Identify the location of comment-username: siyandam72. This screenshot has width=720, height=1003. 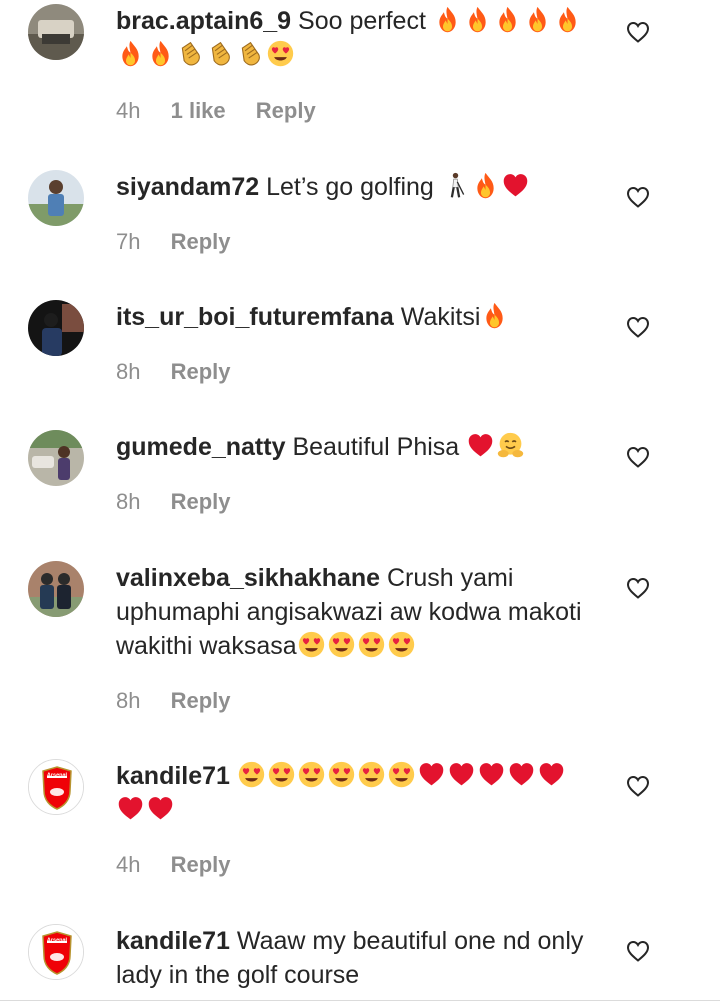
(187, 187).